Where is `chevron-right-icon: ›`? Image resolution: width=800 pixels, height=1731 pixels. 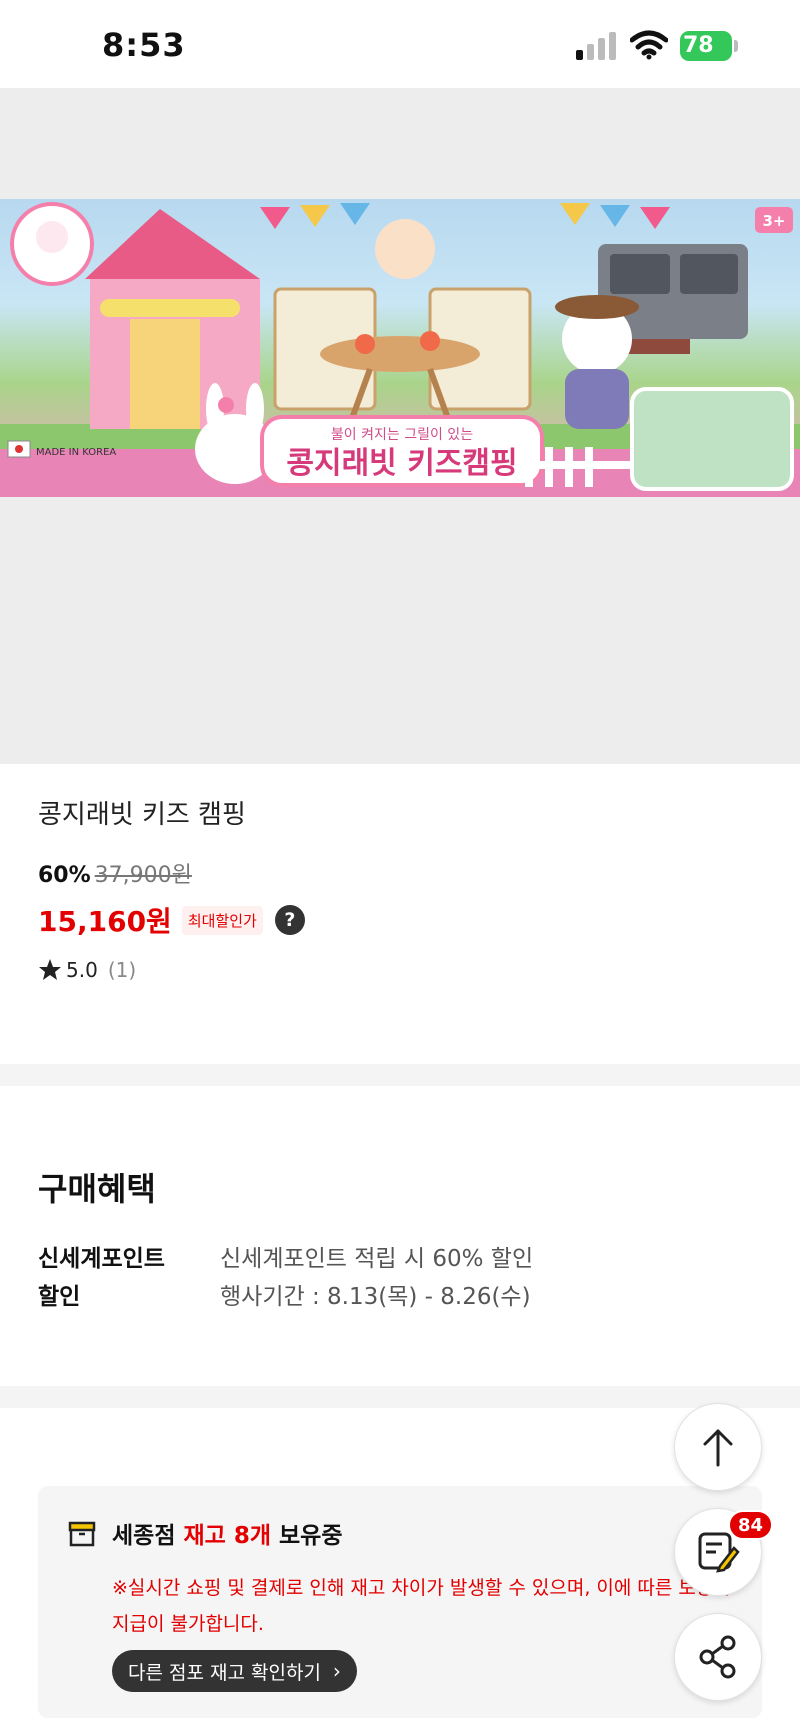 chevron-right-icon: › is located at coordinates (336, 1671).